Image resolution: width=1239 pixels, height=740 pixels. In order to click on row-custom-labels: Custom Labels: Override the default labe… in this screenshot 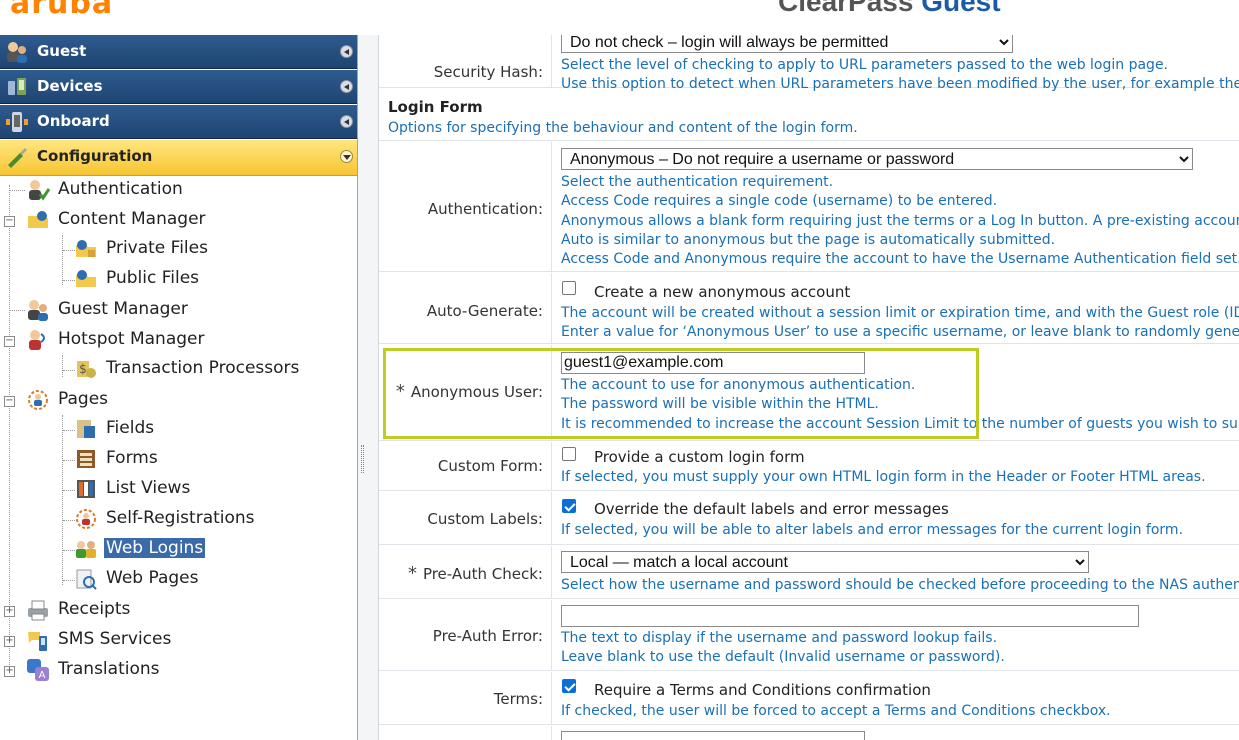, I will do `click(809, 518)`.